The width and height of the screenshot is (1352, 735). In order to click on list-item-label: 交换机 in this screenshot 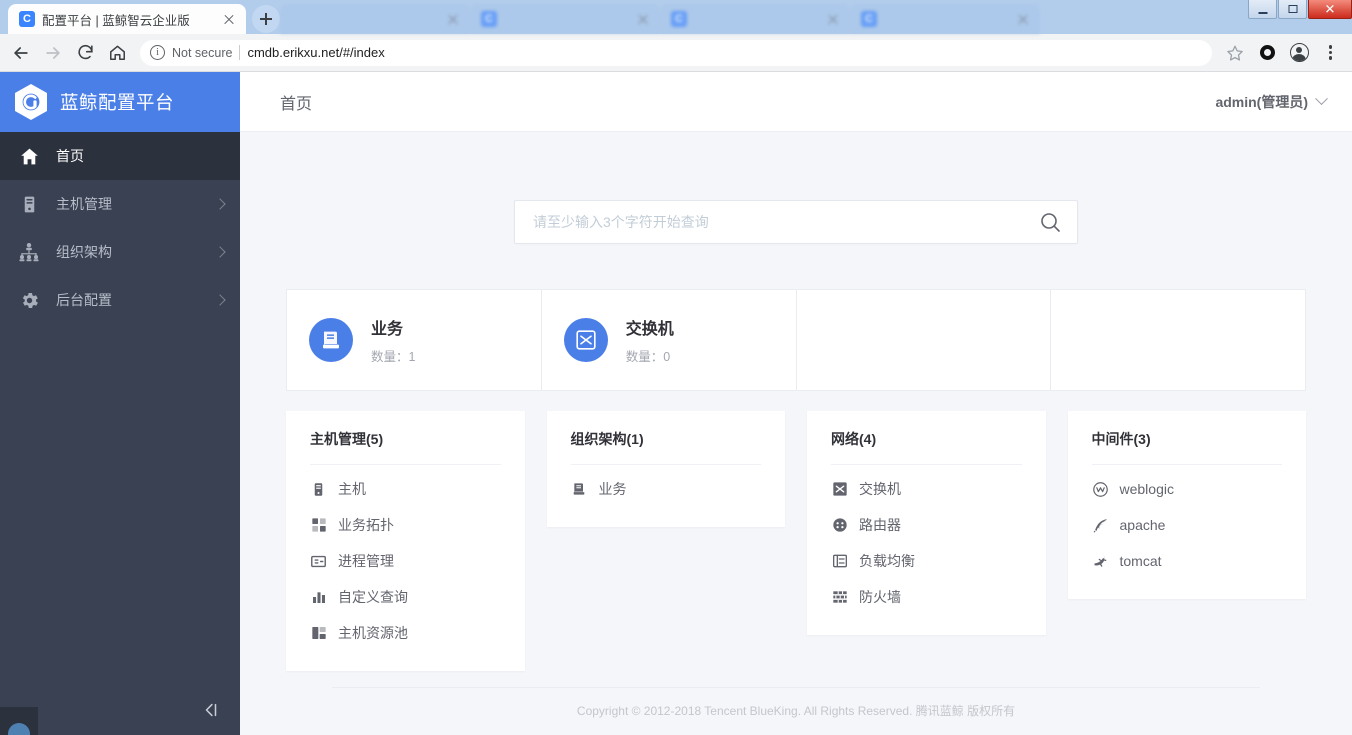, I will do `click(880, 489)`.